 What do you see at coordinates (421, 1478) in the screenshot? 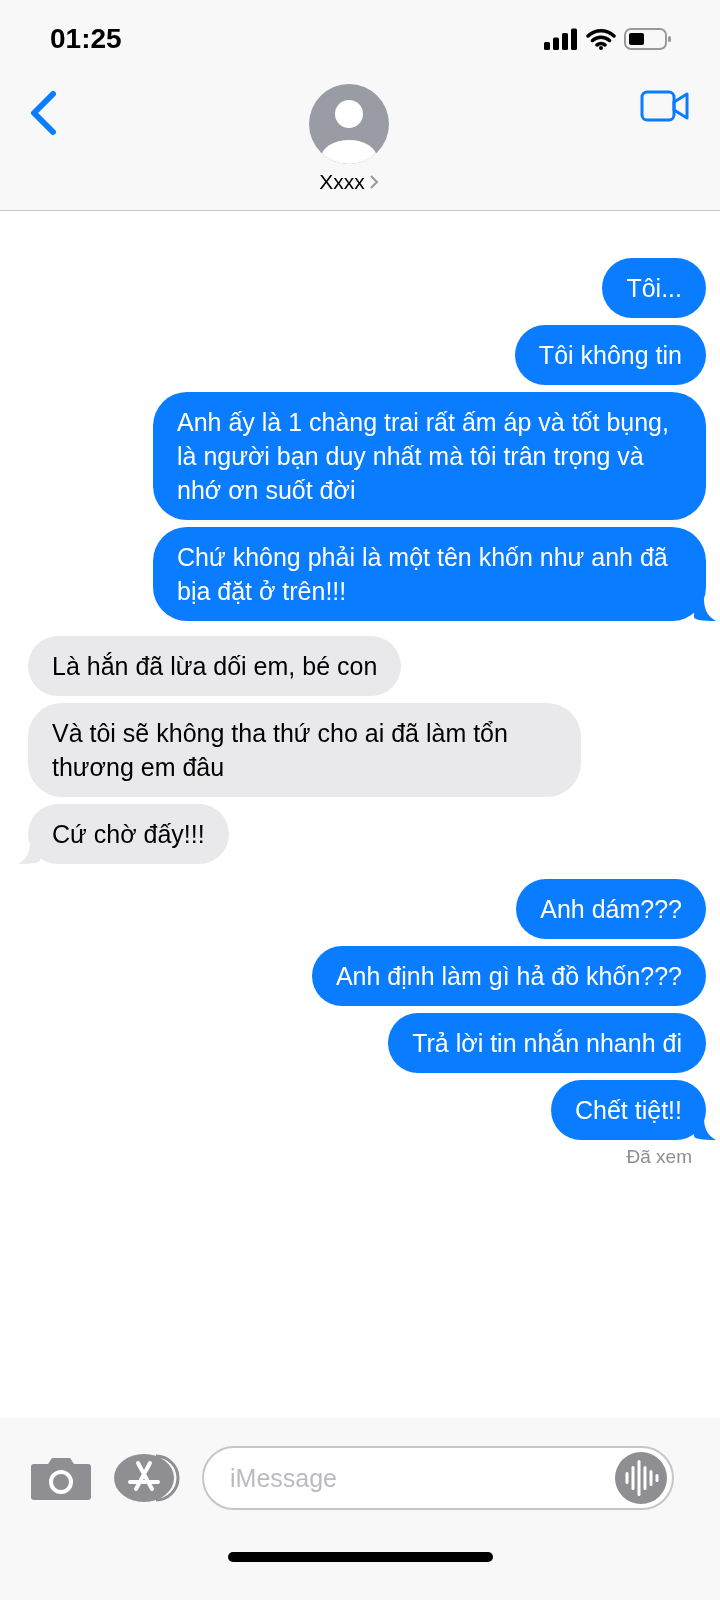
I see `message-input: iMessage` at bounding box center [421, 1478].